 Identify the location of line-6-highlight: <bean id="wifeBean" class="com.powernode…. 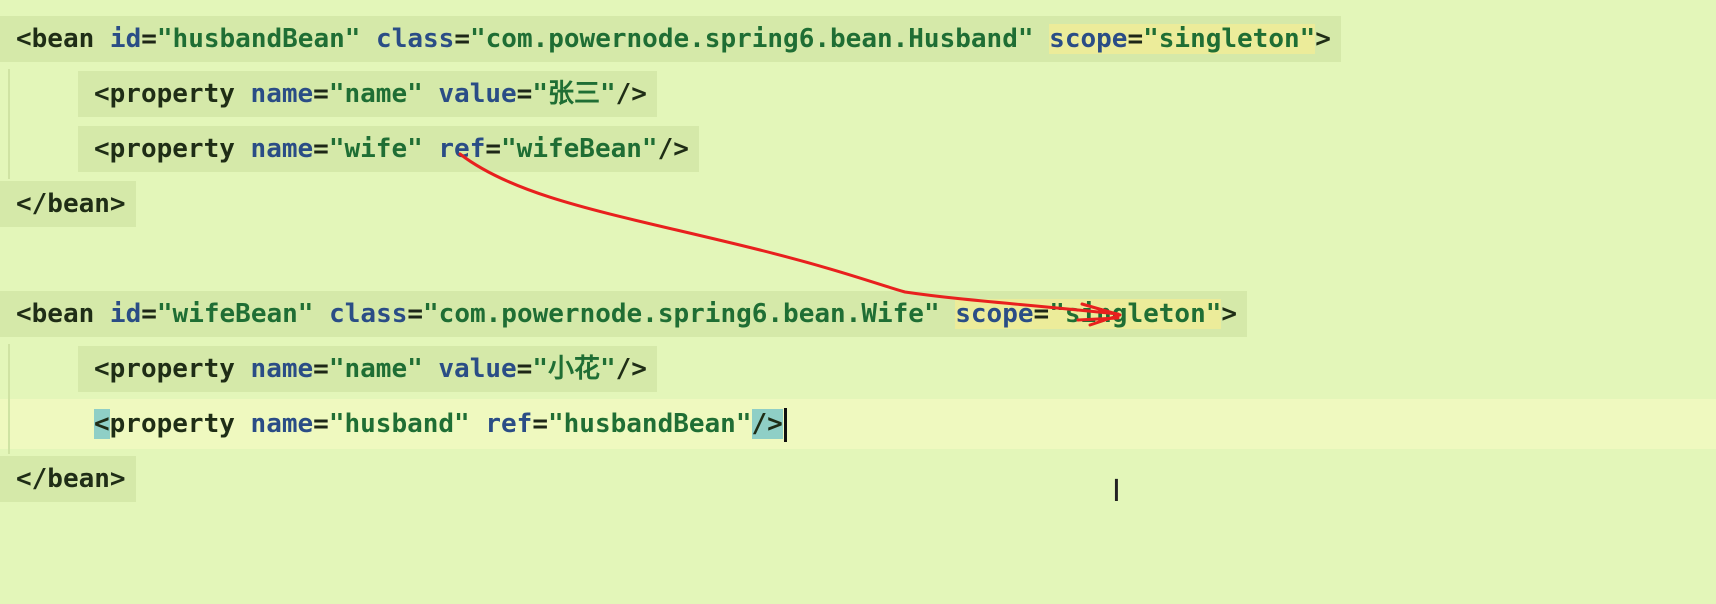
(624, 314).